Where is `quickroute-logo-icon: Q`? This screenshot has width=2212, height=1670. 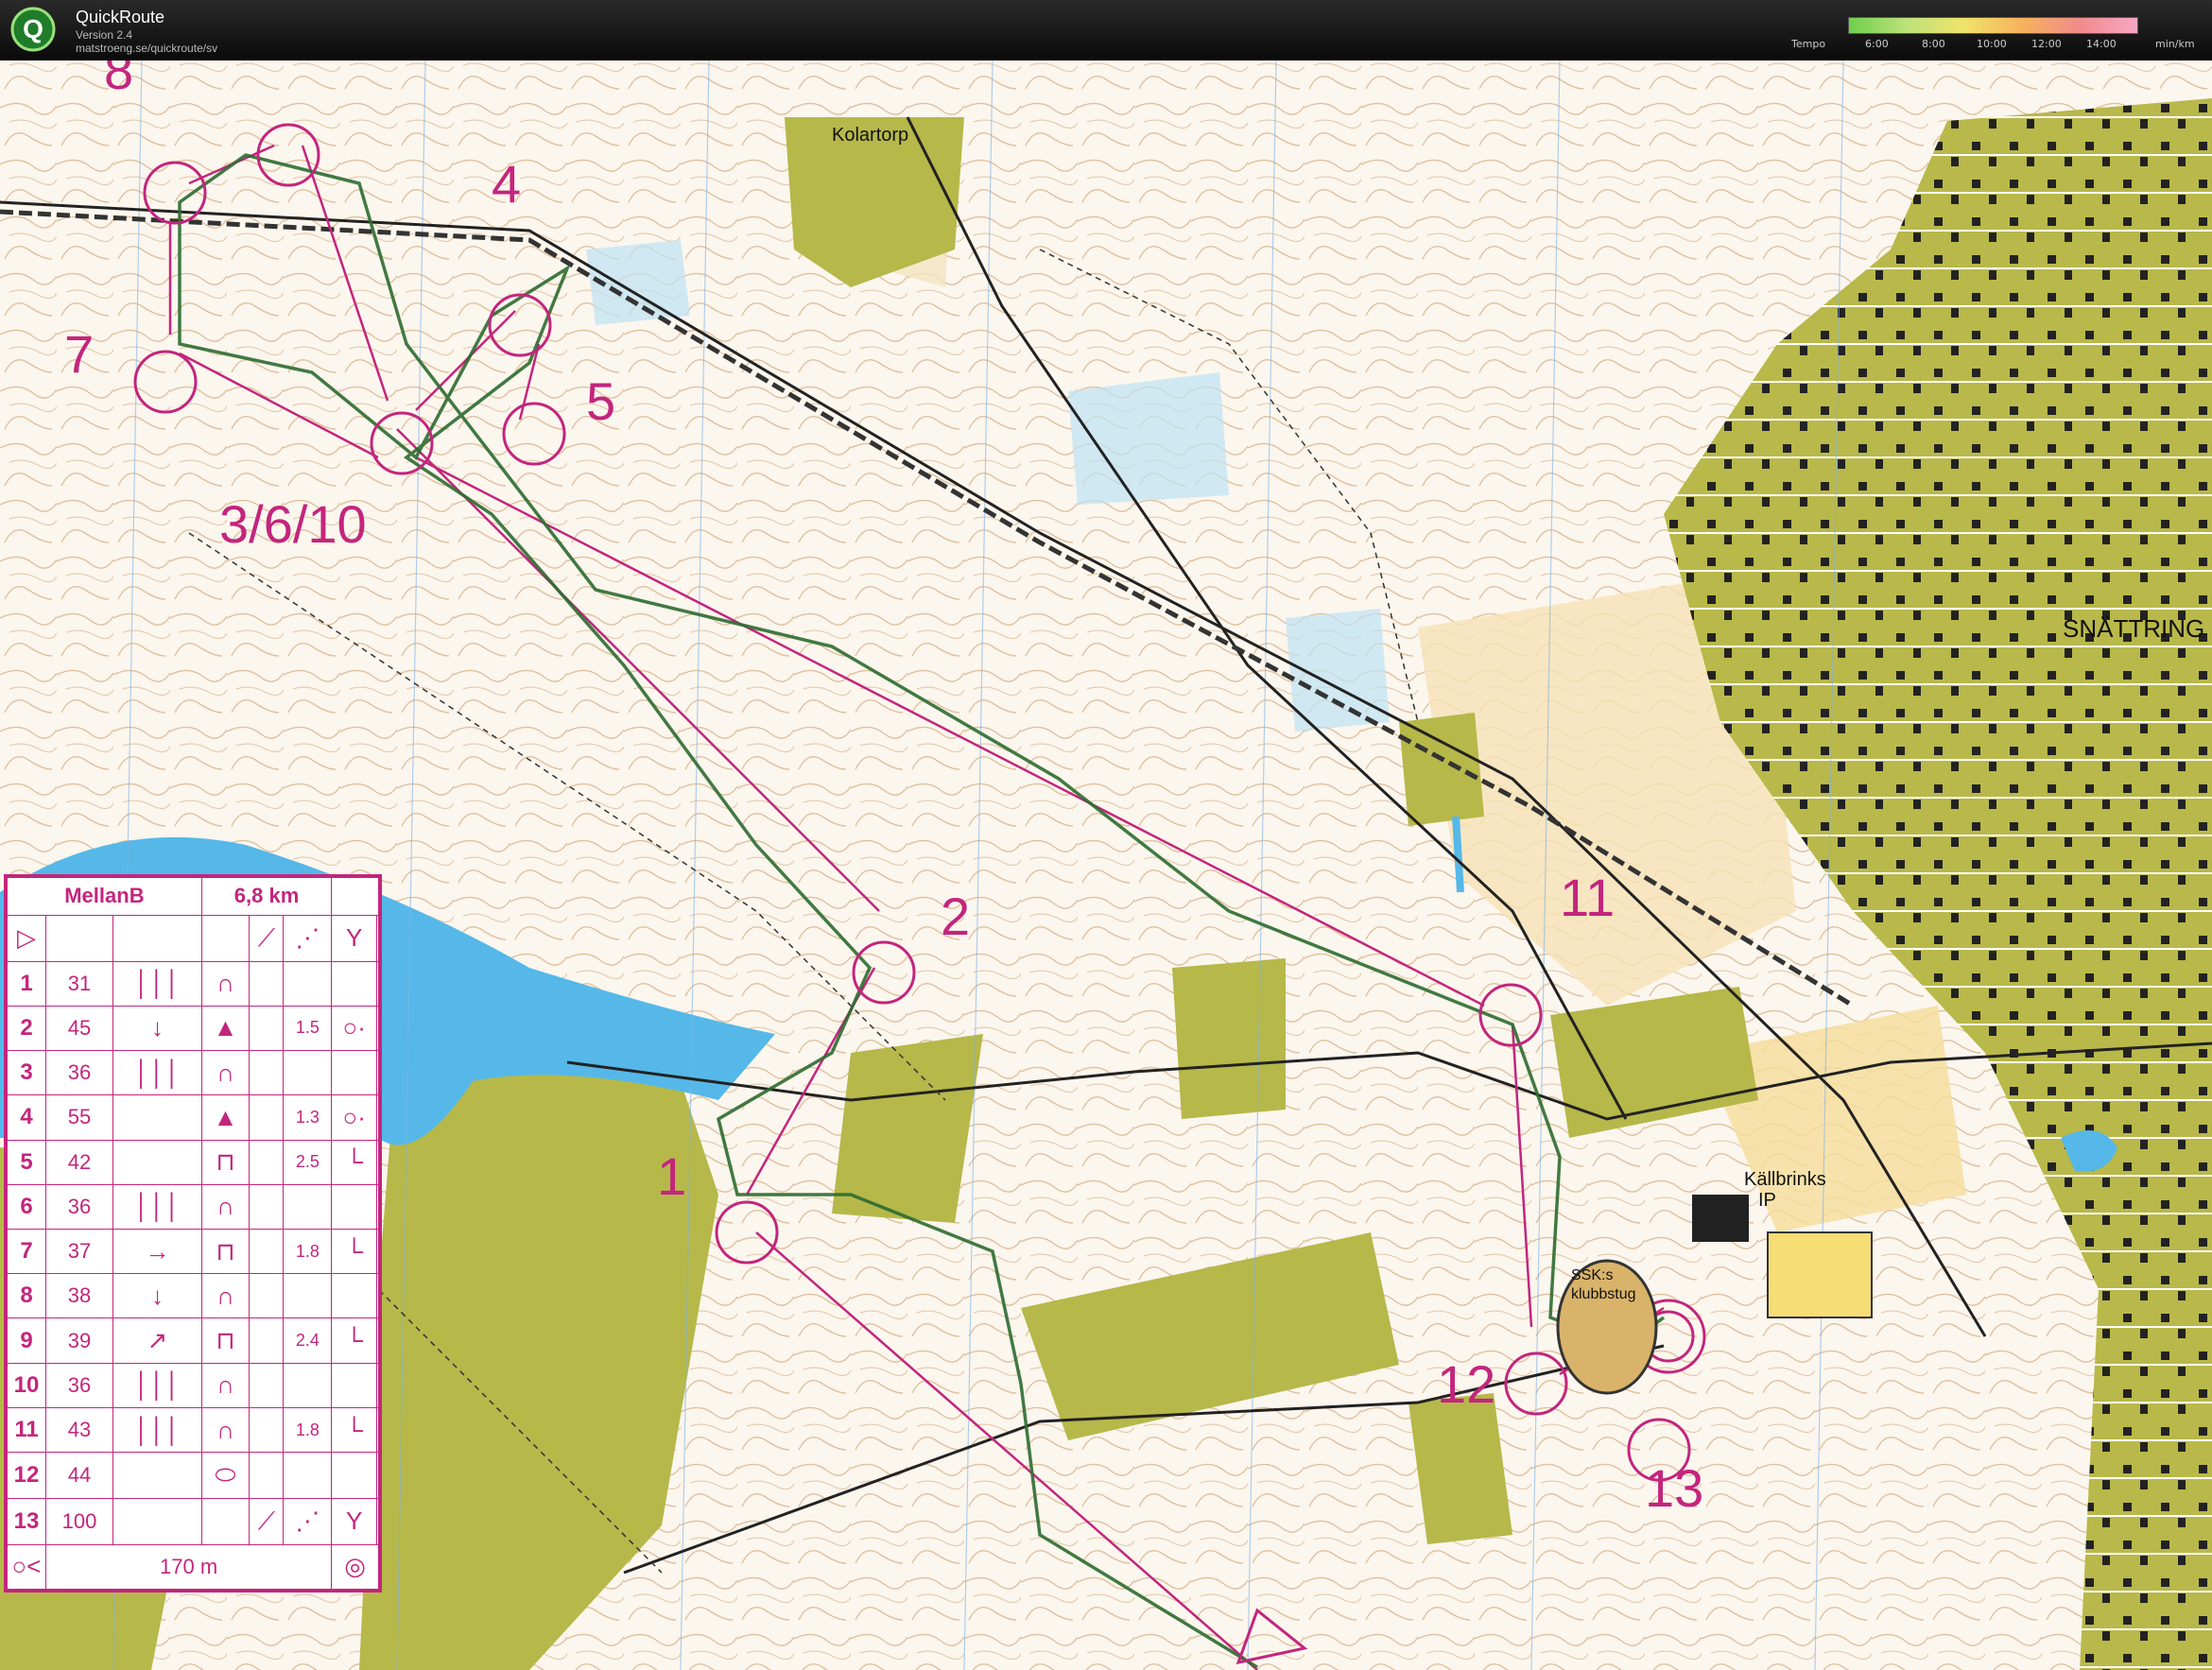 quickroute-logo-icon: Q is located at coordinates (33, 30).